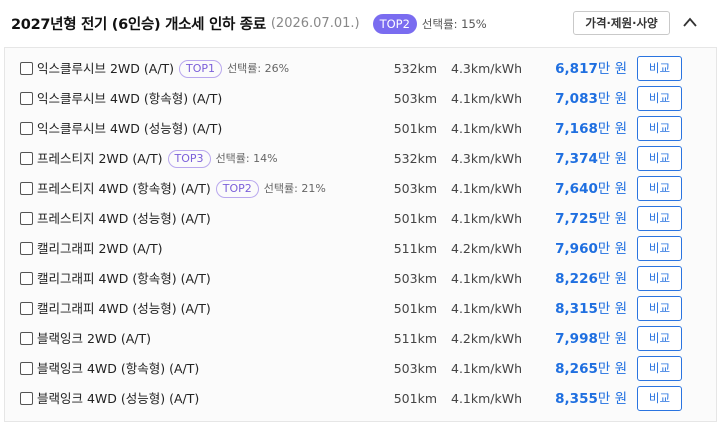  I want to click on price-value: 7,960, so click(576, 249).